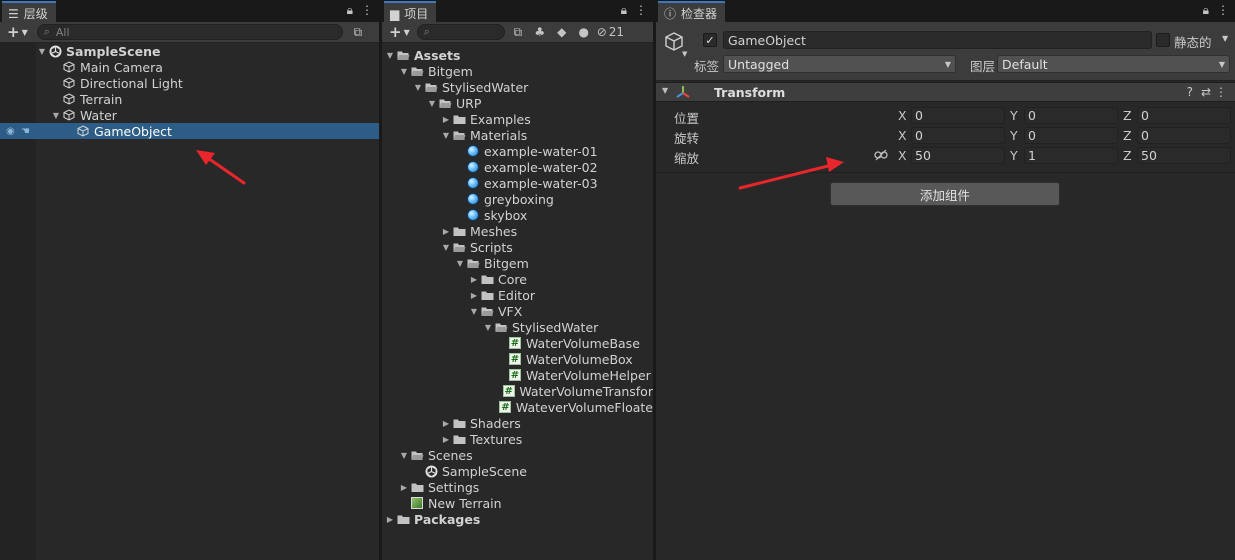 This screenshot has height=560, width=1235. I want to click on project-row: example-water-03, so click(517, 183).